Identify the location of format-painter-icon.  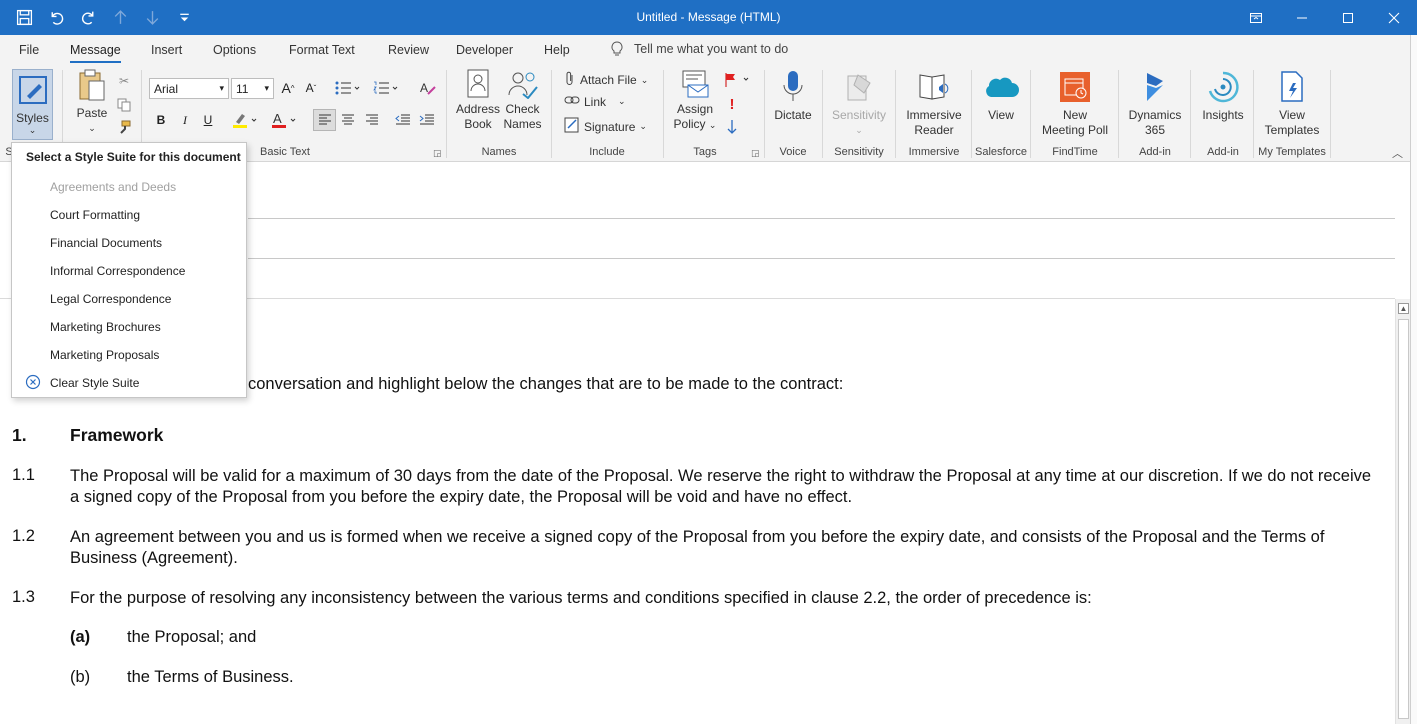
(124, 128).